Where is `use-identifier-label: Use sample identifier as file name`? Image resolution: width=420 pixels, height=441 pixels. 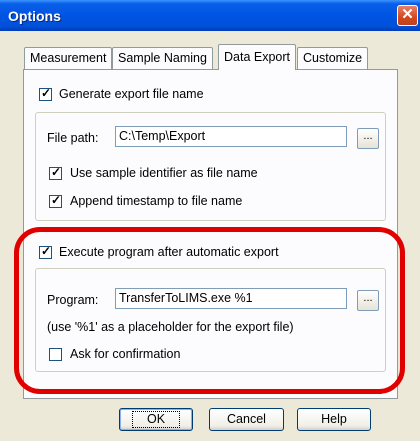 use-identifier-label: Use sample identifier as file name is located at coordinates (164, 173).